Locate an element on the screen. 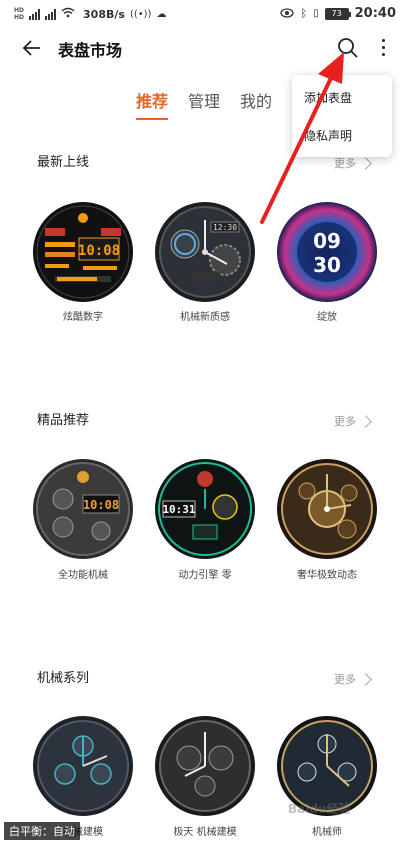  back-button is located at coordinates (32, 48).